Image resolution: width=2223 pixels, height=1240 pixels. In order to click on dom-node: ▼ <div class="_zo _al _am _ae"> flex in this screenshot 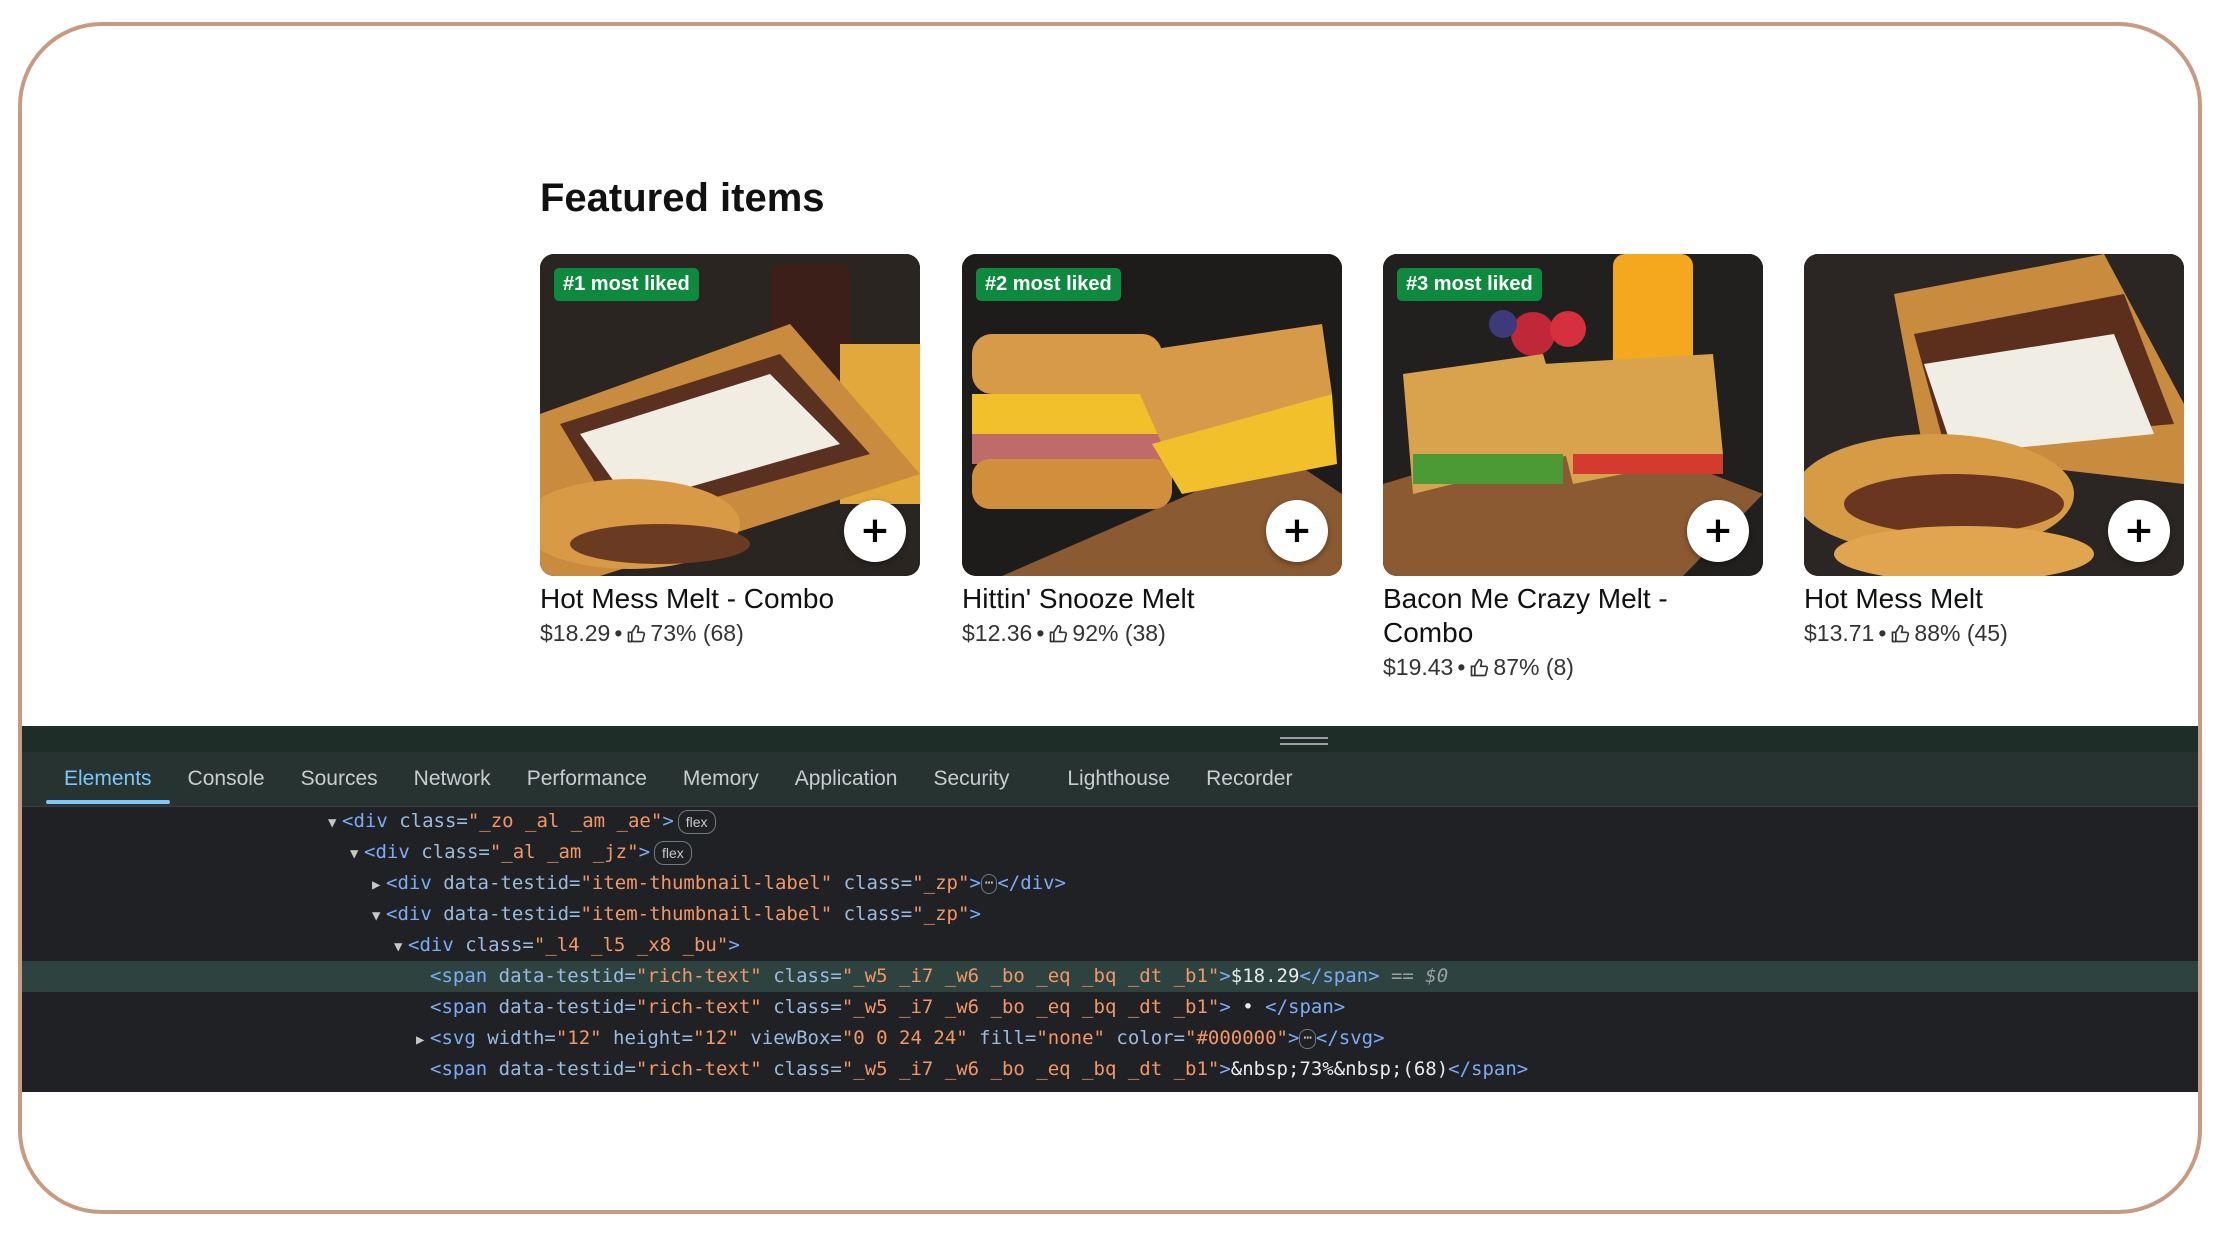, I will do `click(1110, 822)`.